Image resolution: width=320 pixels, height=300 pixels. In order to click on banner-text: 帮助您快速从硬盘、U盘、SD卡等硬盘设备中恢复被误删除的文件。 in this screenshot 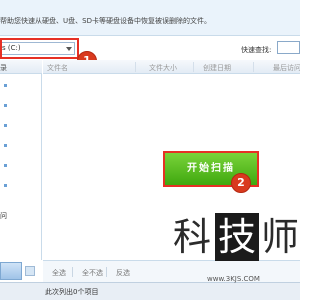, I will do `click(105, 21)`.